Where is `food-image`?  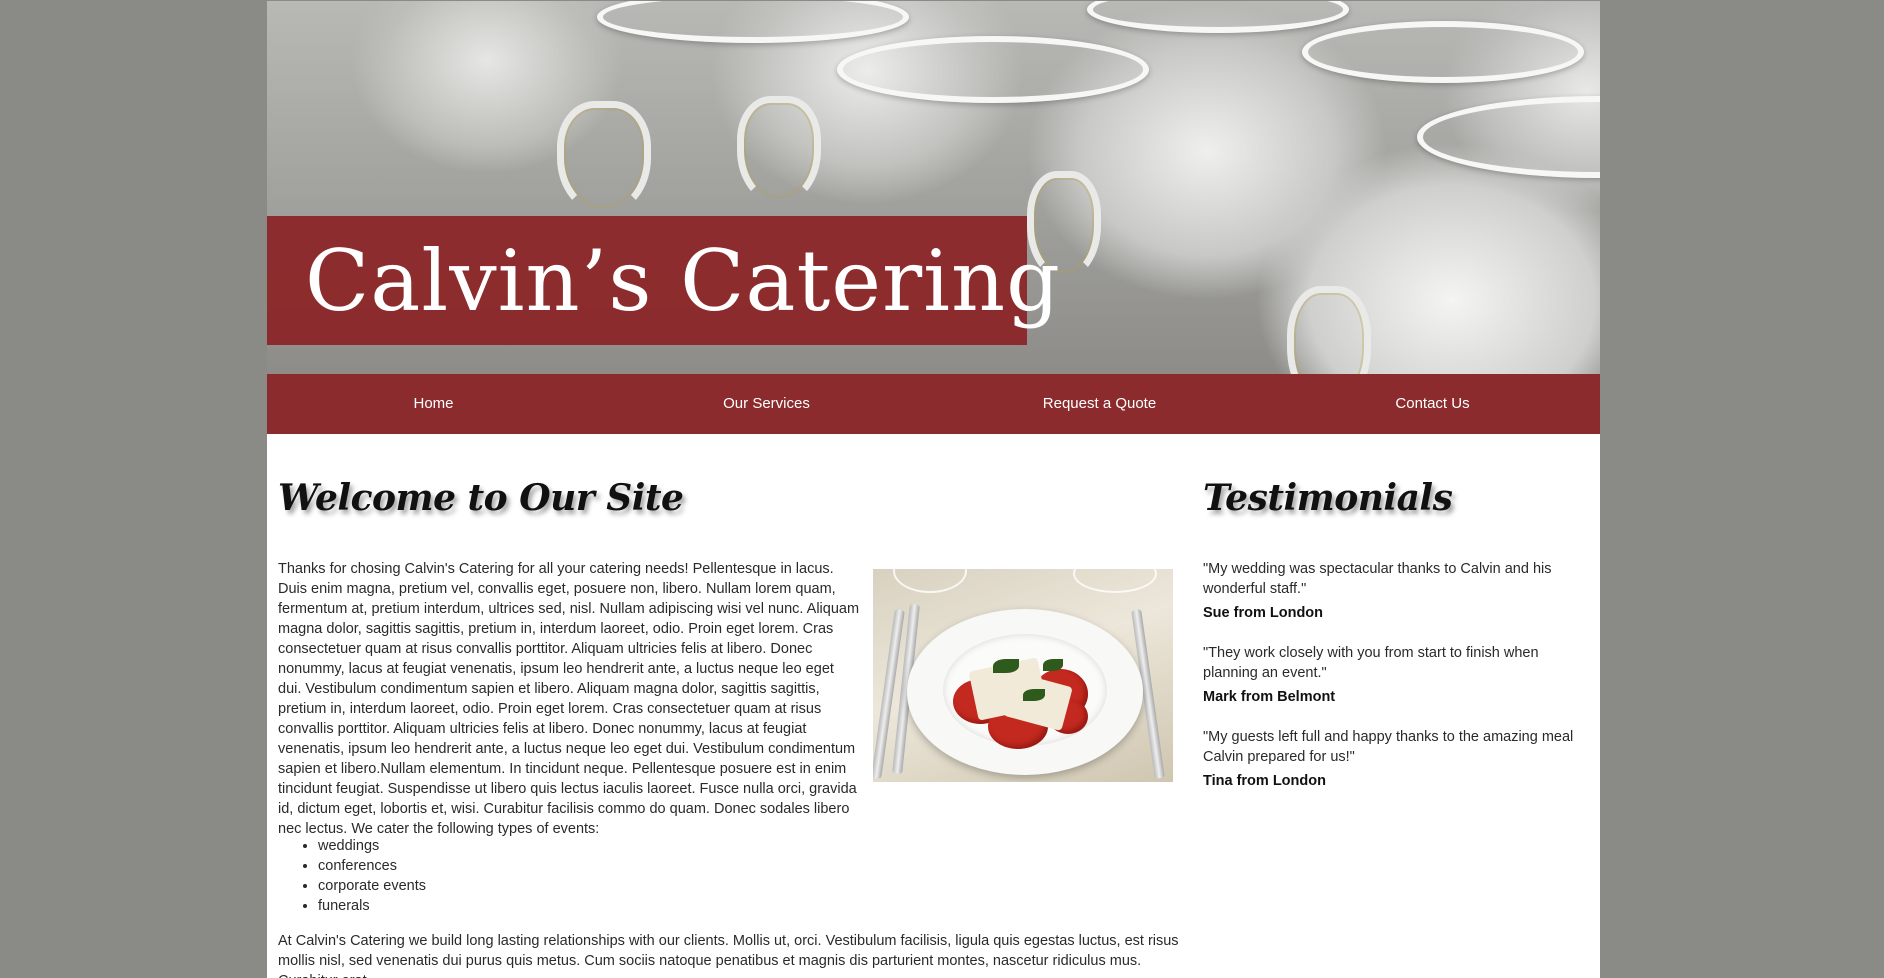 food-image is located at coordinates (1023, 675).